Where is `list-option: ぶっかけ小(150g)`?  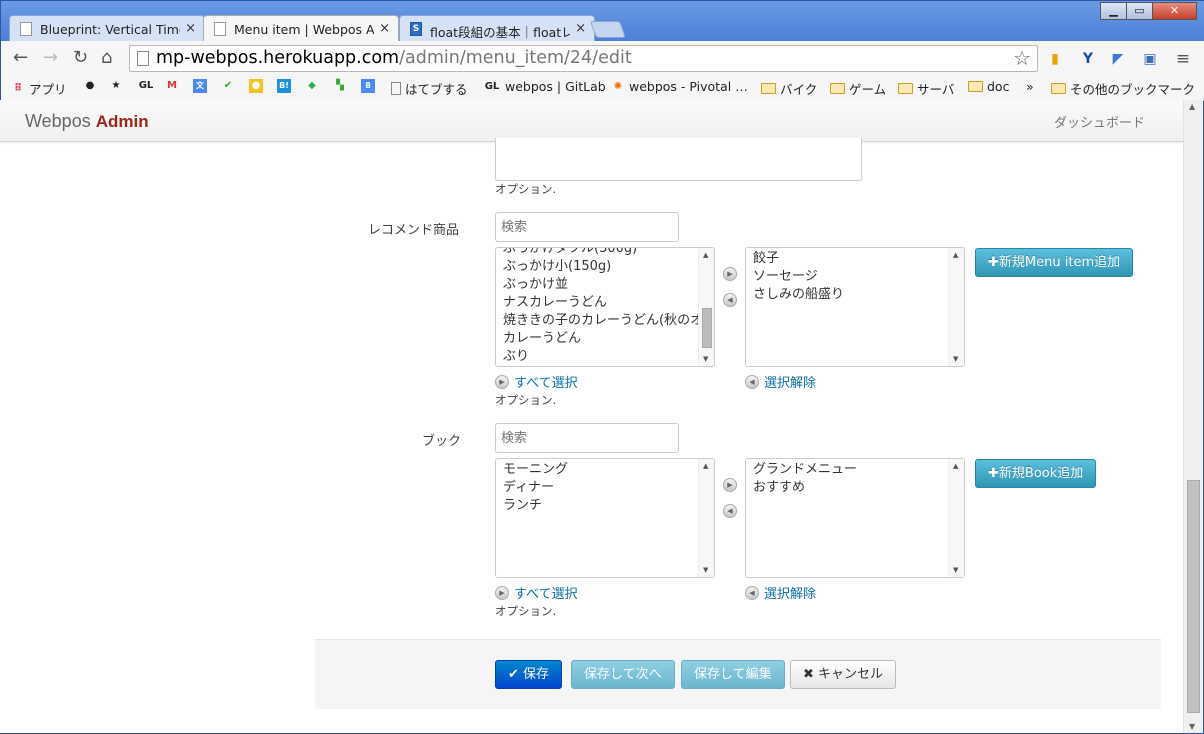 list-option: ぶっかけ小(150g) is located at coordinates (608, 267).